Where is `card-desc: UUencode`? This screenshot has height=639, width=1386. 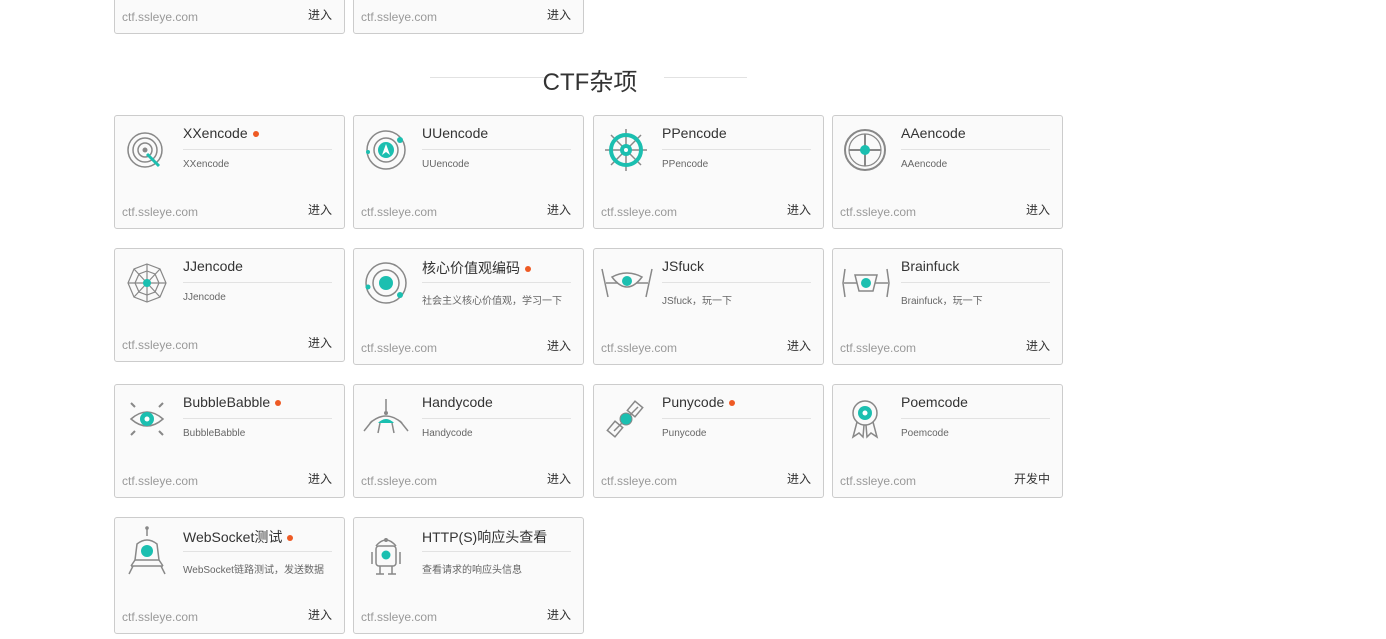 card-desc: UUencode is located at coordinates (446, 164).